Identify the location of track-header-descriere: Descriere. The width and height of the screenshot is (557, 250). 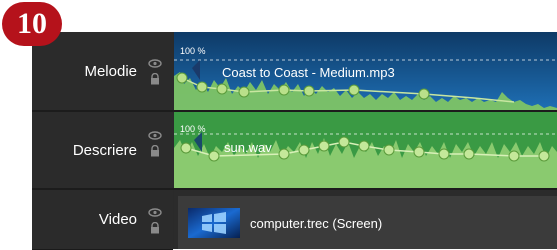
(102, 150).